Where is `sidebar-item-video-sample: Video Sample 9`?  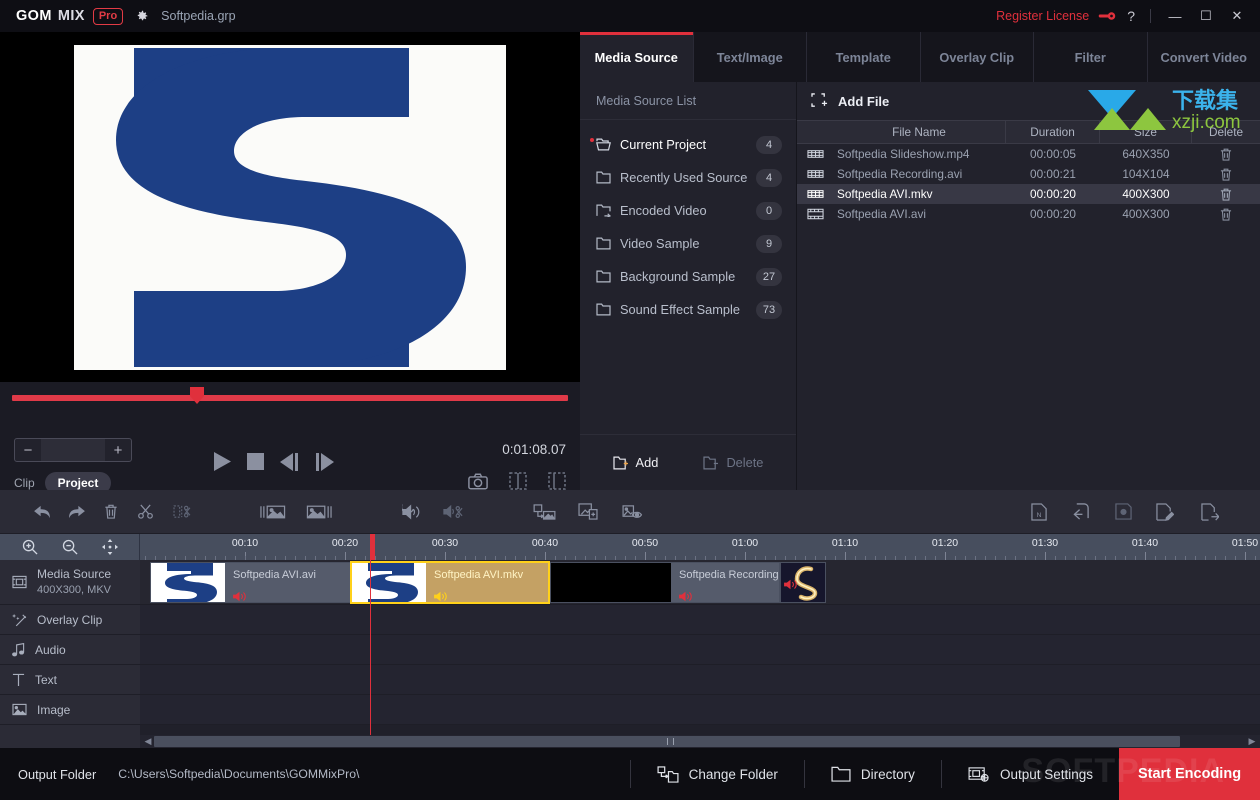 sidebar-item-video-sample: Video Sample 9 is located at coordinates (688, 243).